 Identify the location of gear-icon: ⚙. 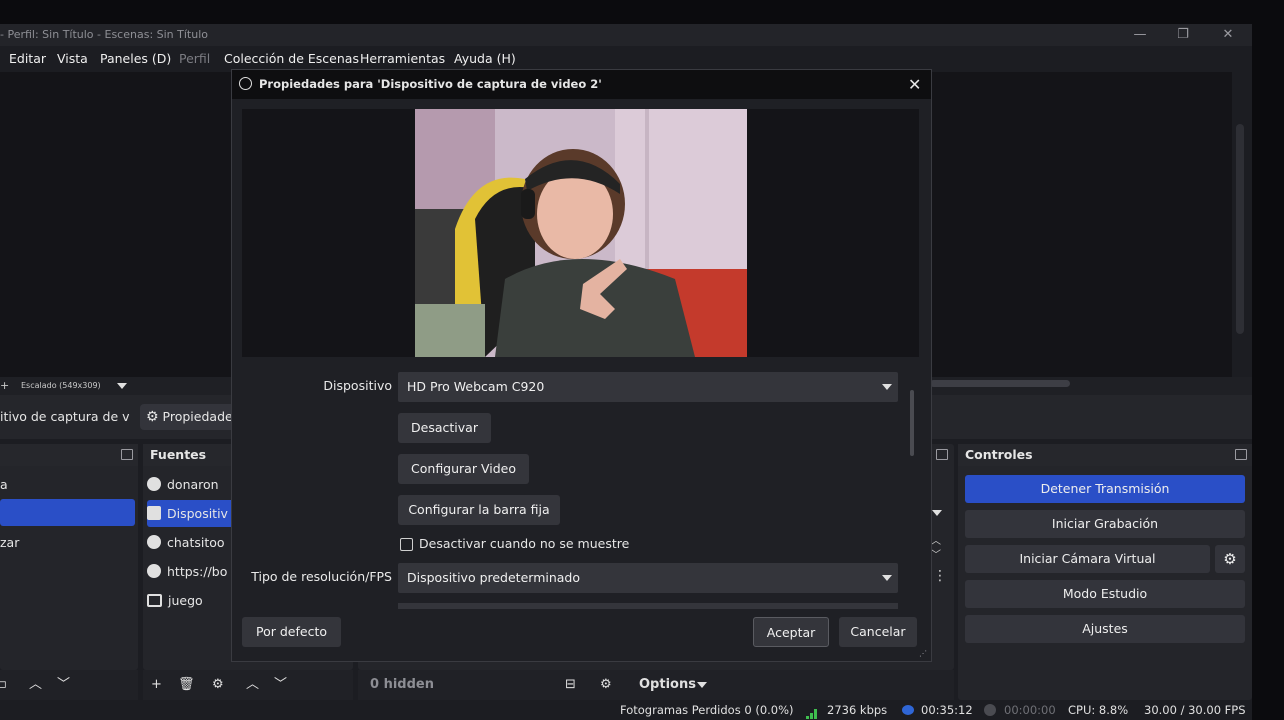
(152, 417).